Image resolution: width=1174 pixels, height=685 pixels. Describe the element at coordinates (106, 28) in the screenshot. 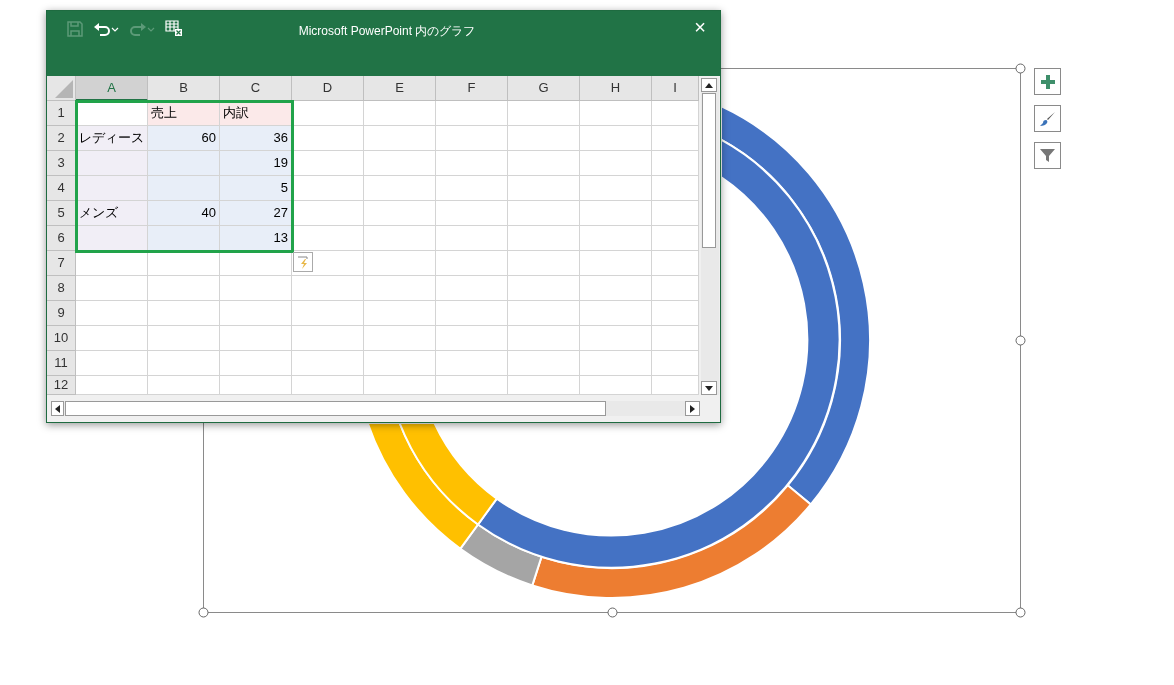

I see `undo-icon` at that location.